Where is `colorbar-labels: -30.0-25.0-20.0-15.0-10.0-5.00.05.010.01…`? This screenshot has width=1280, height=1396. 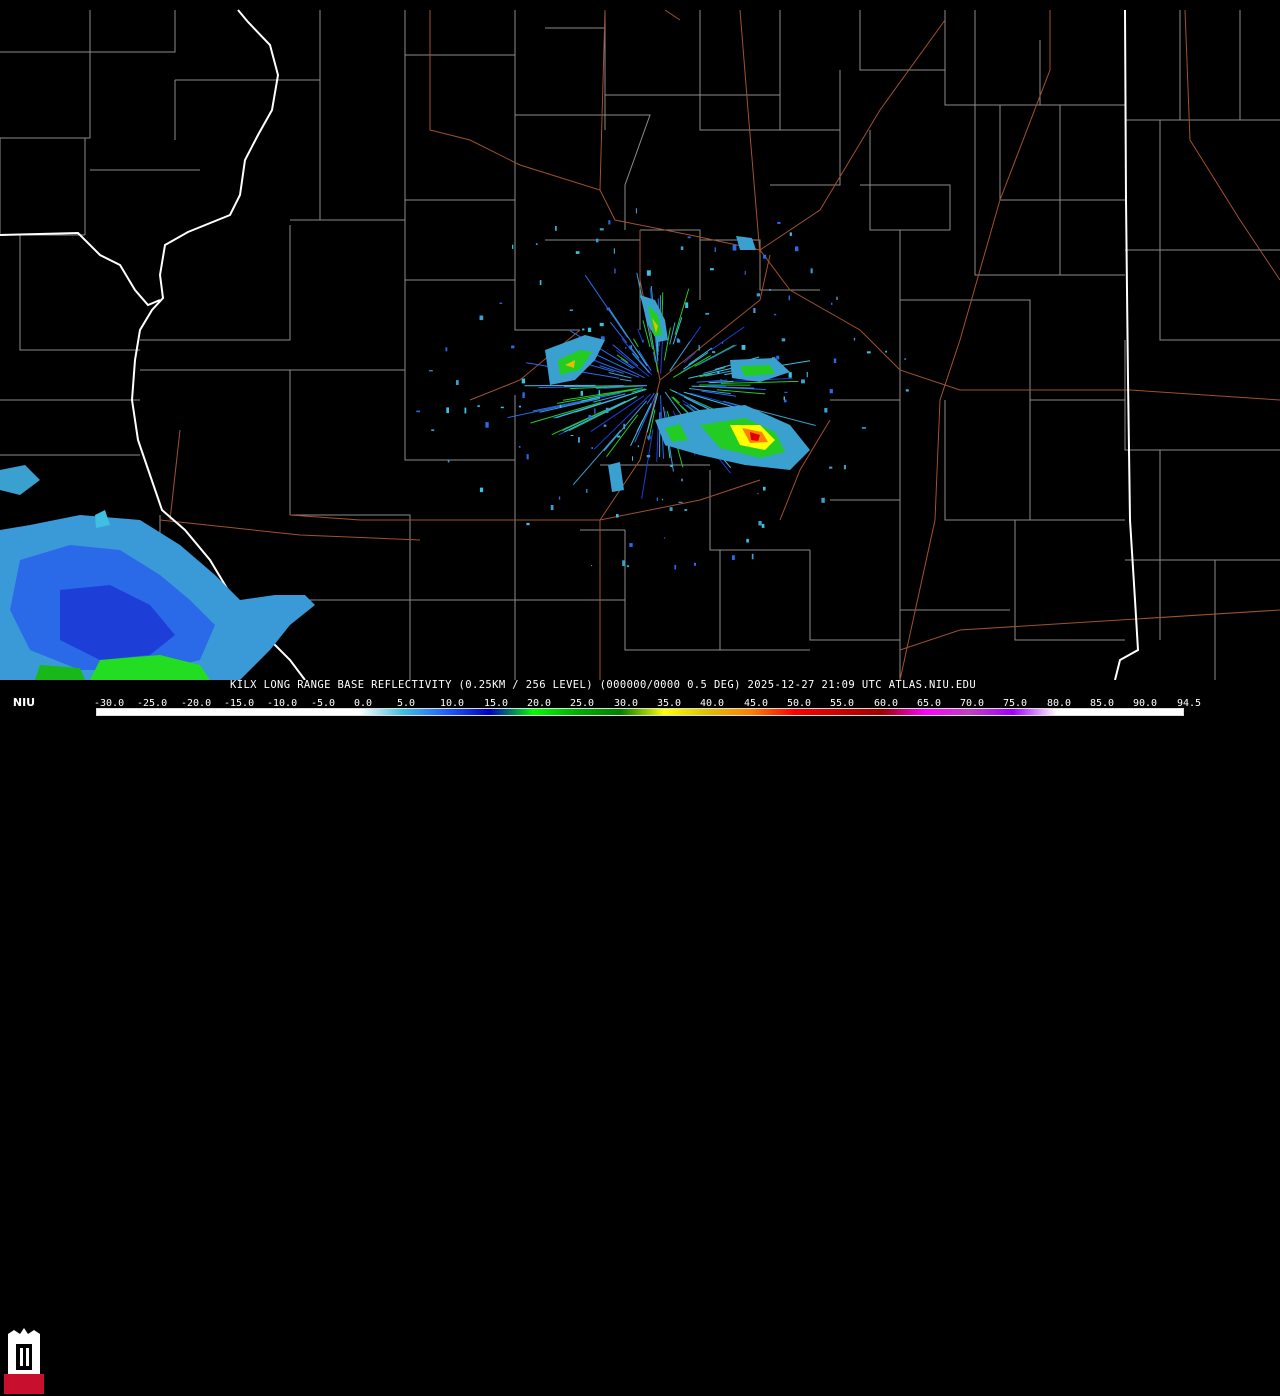
colorbar-labels: -30.0-25.0-20.0-15.0-10.0-5.00.05.010.01… is located at coordinates (644, 703).